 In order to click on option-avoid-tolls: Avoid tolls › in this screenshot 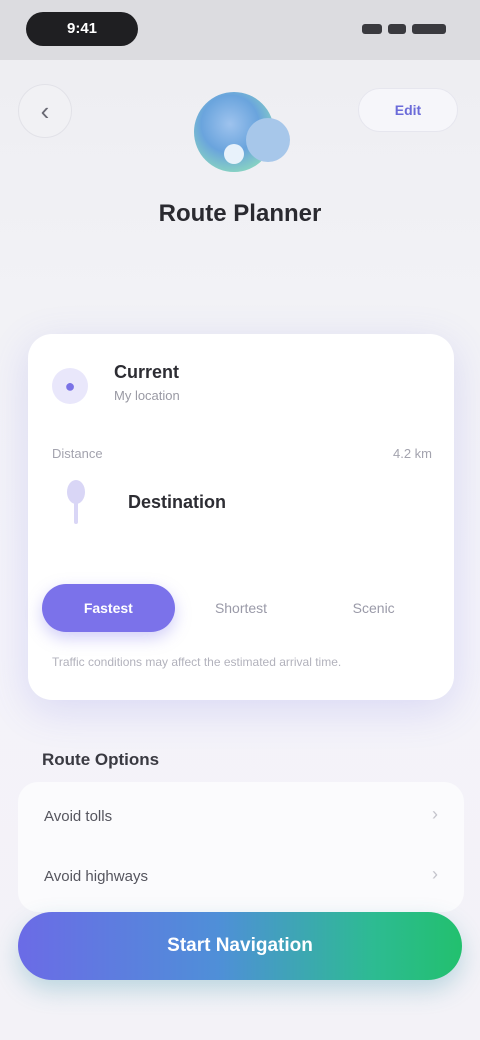, I will do `click(241, 817)`.